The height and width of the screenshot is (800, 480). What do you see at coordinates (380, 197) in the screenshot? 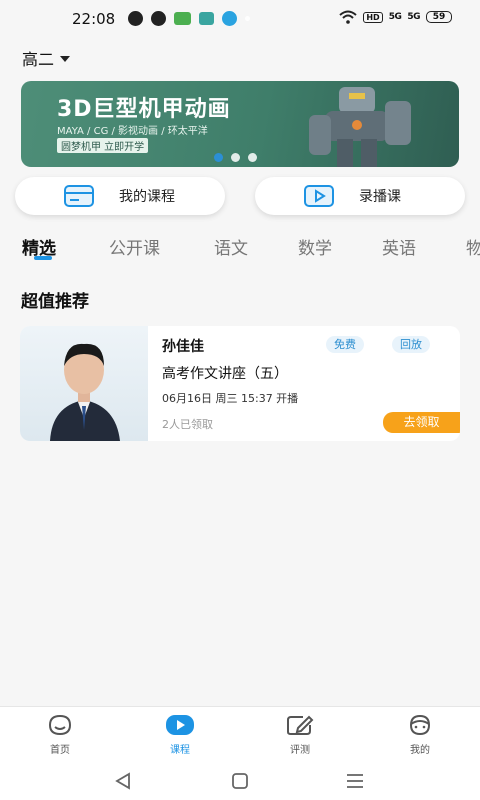
I see `recorded-courses-label: 录播课` at bounding box center [380, 197].